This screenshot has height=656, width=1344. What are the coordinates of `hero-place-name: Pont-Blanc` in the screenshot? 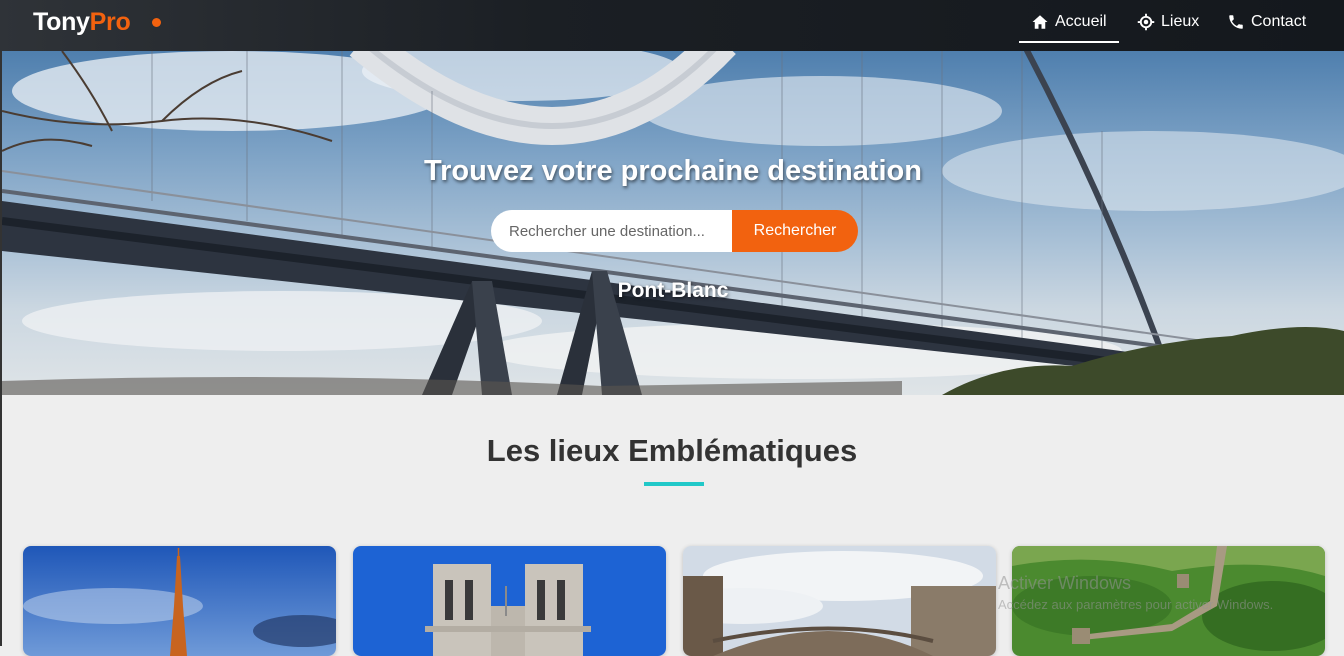 It's located at (673, 290).